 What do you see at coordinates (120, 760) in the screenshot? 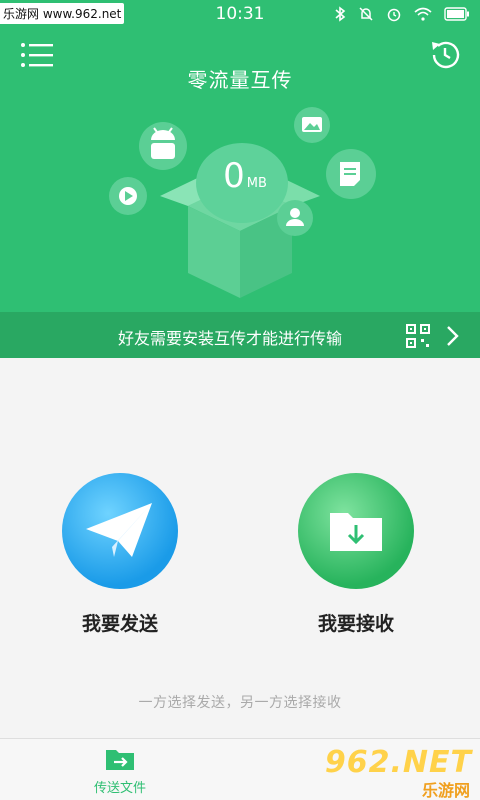
I see `folder-send-icon` at bounding box center [120, 760].